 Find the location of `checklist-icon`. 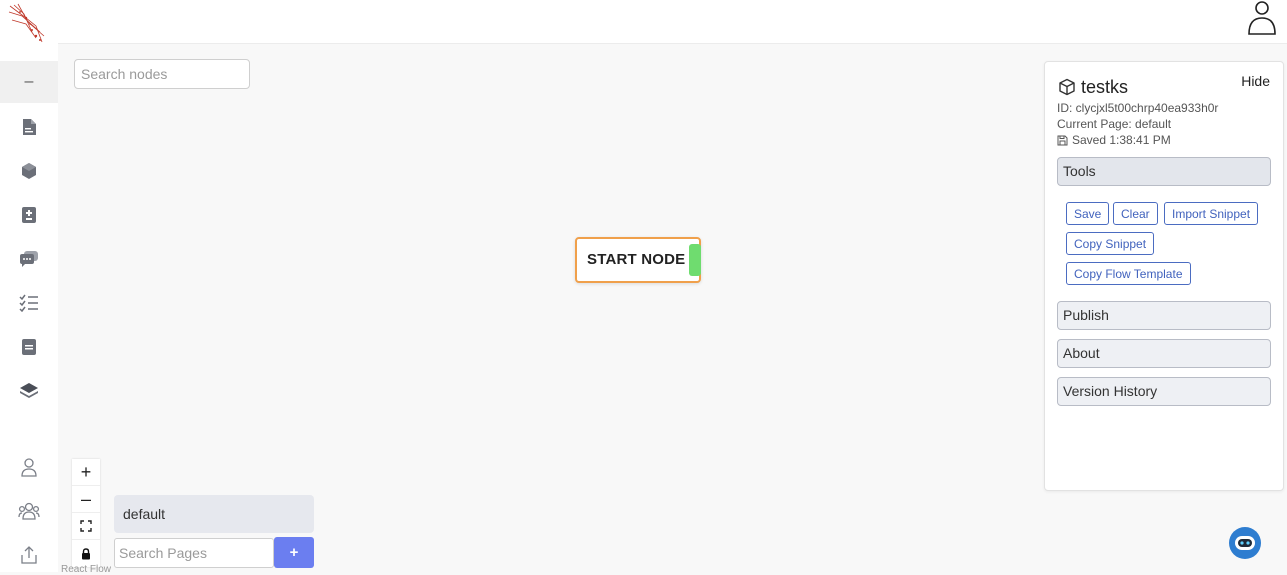

checklist-icon is located at coordinates (28, 303).